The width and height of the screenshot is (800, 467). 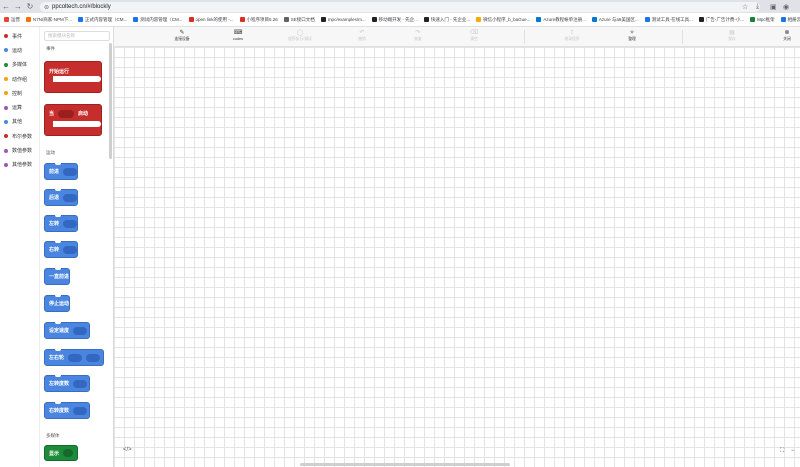 I want to click on extensions-icon: ▣, so click(x=773, y=7).